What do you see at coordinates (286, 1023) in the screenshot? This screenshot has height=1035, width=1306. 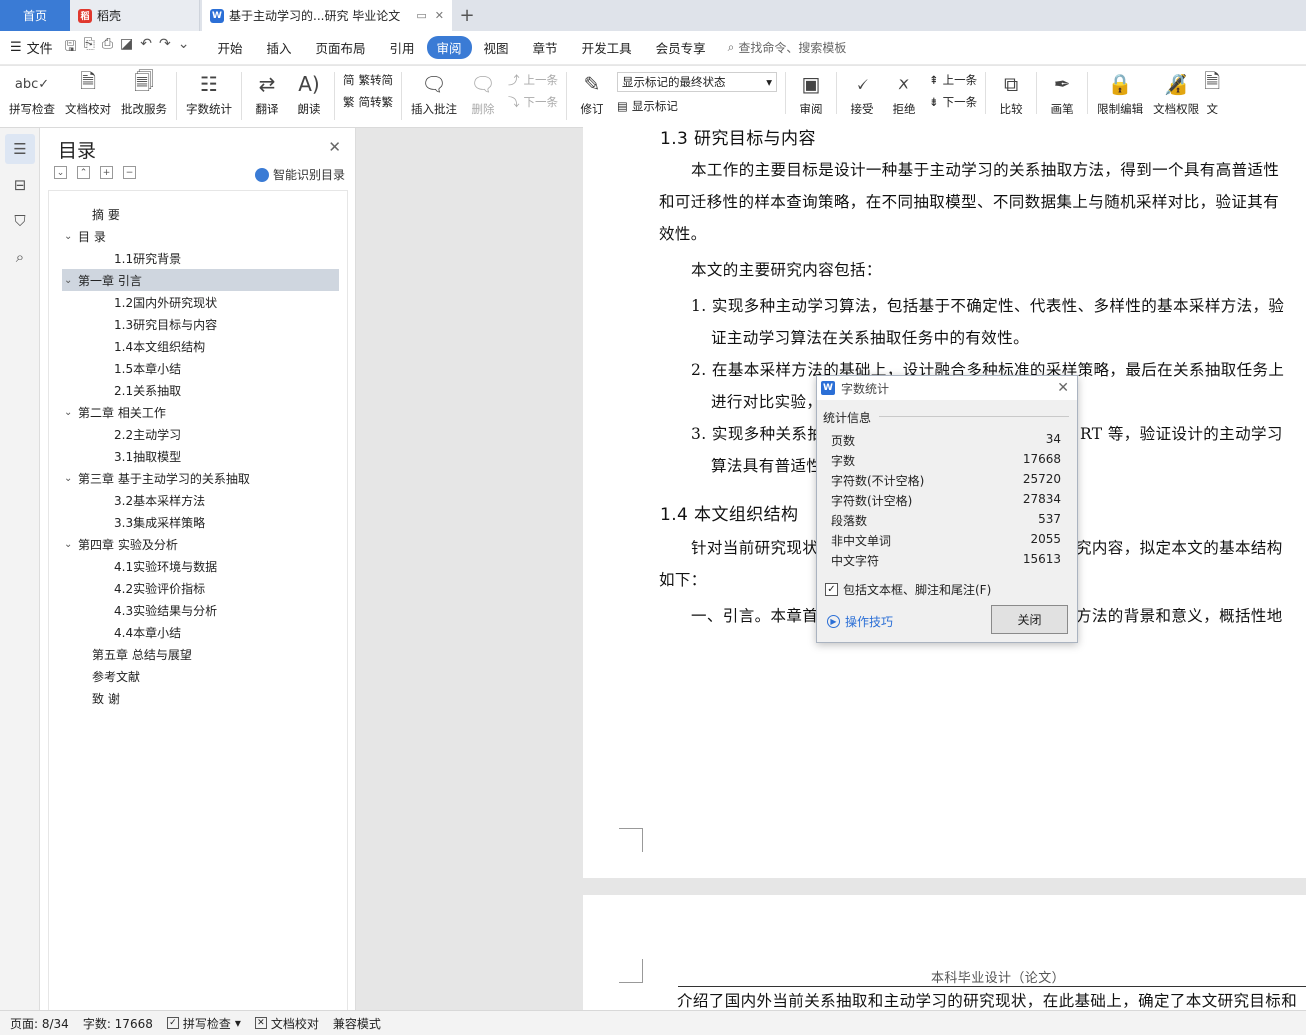 I see `proofread-status: ✕ 文档校对` at bounding box center [286, 1023].